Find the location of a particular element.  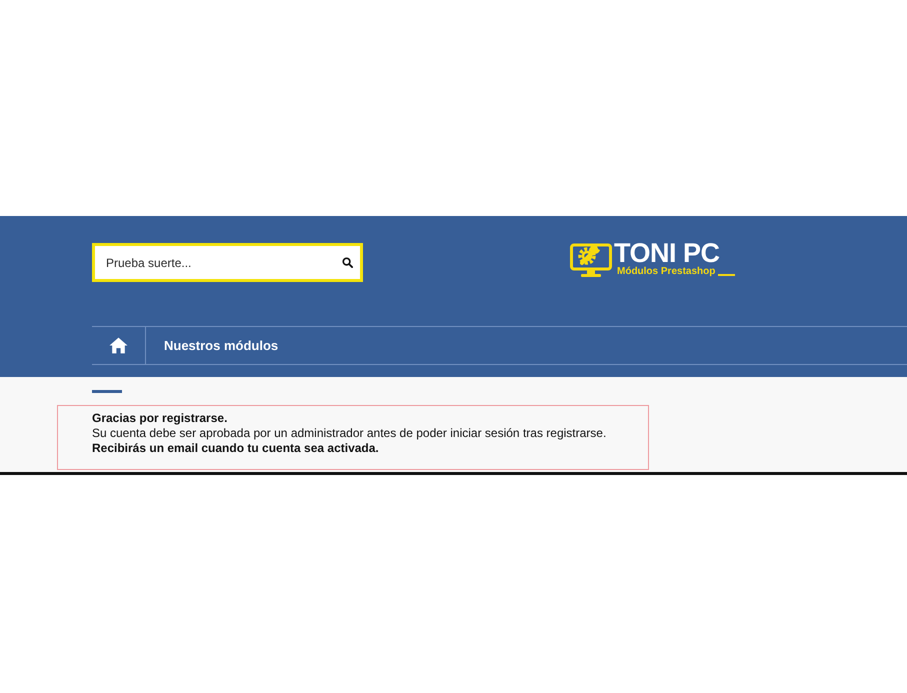

search-icon is located at coordinates (347, 262).